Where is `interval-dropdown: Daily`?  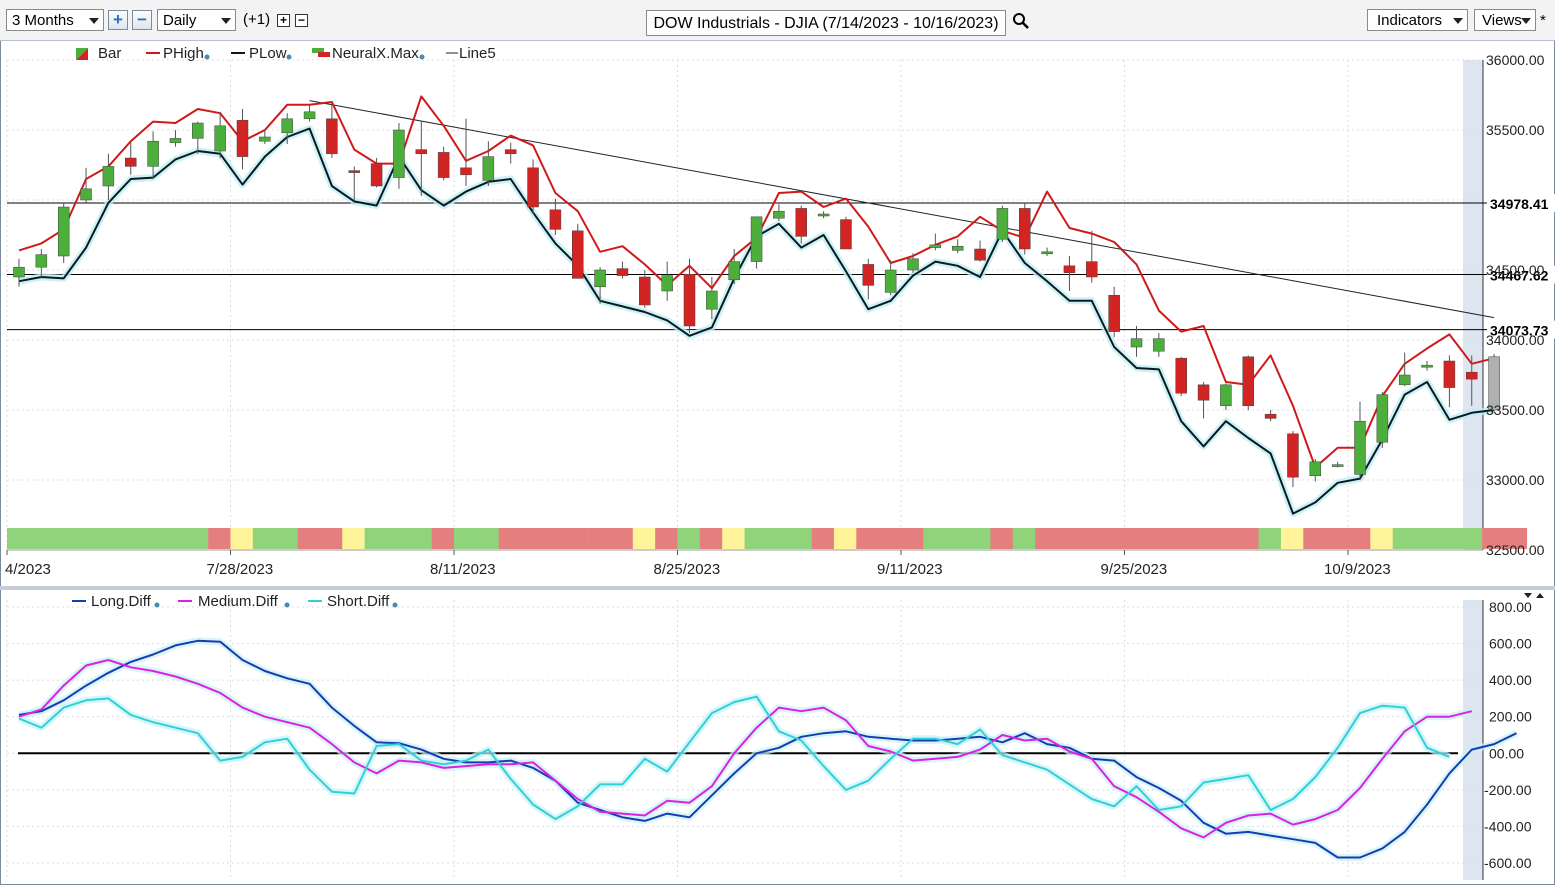 interval-dropdown: Daily is located at coordinates (196, 20).